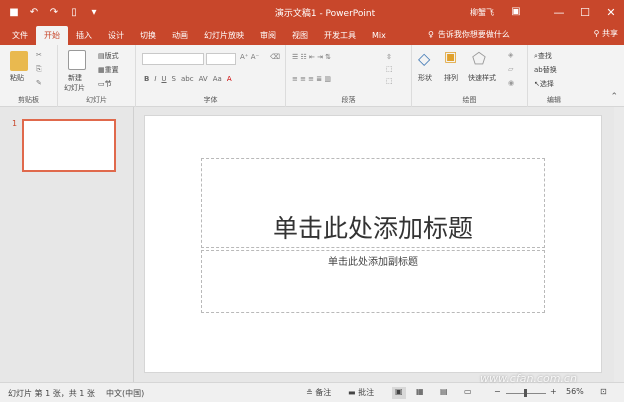 The height and width of the screenshot is (402, 624). I want to click on editing-group-label: 编辑, so click(554, 100).